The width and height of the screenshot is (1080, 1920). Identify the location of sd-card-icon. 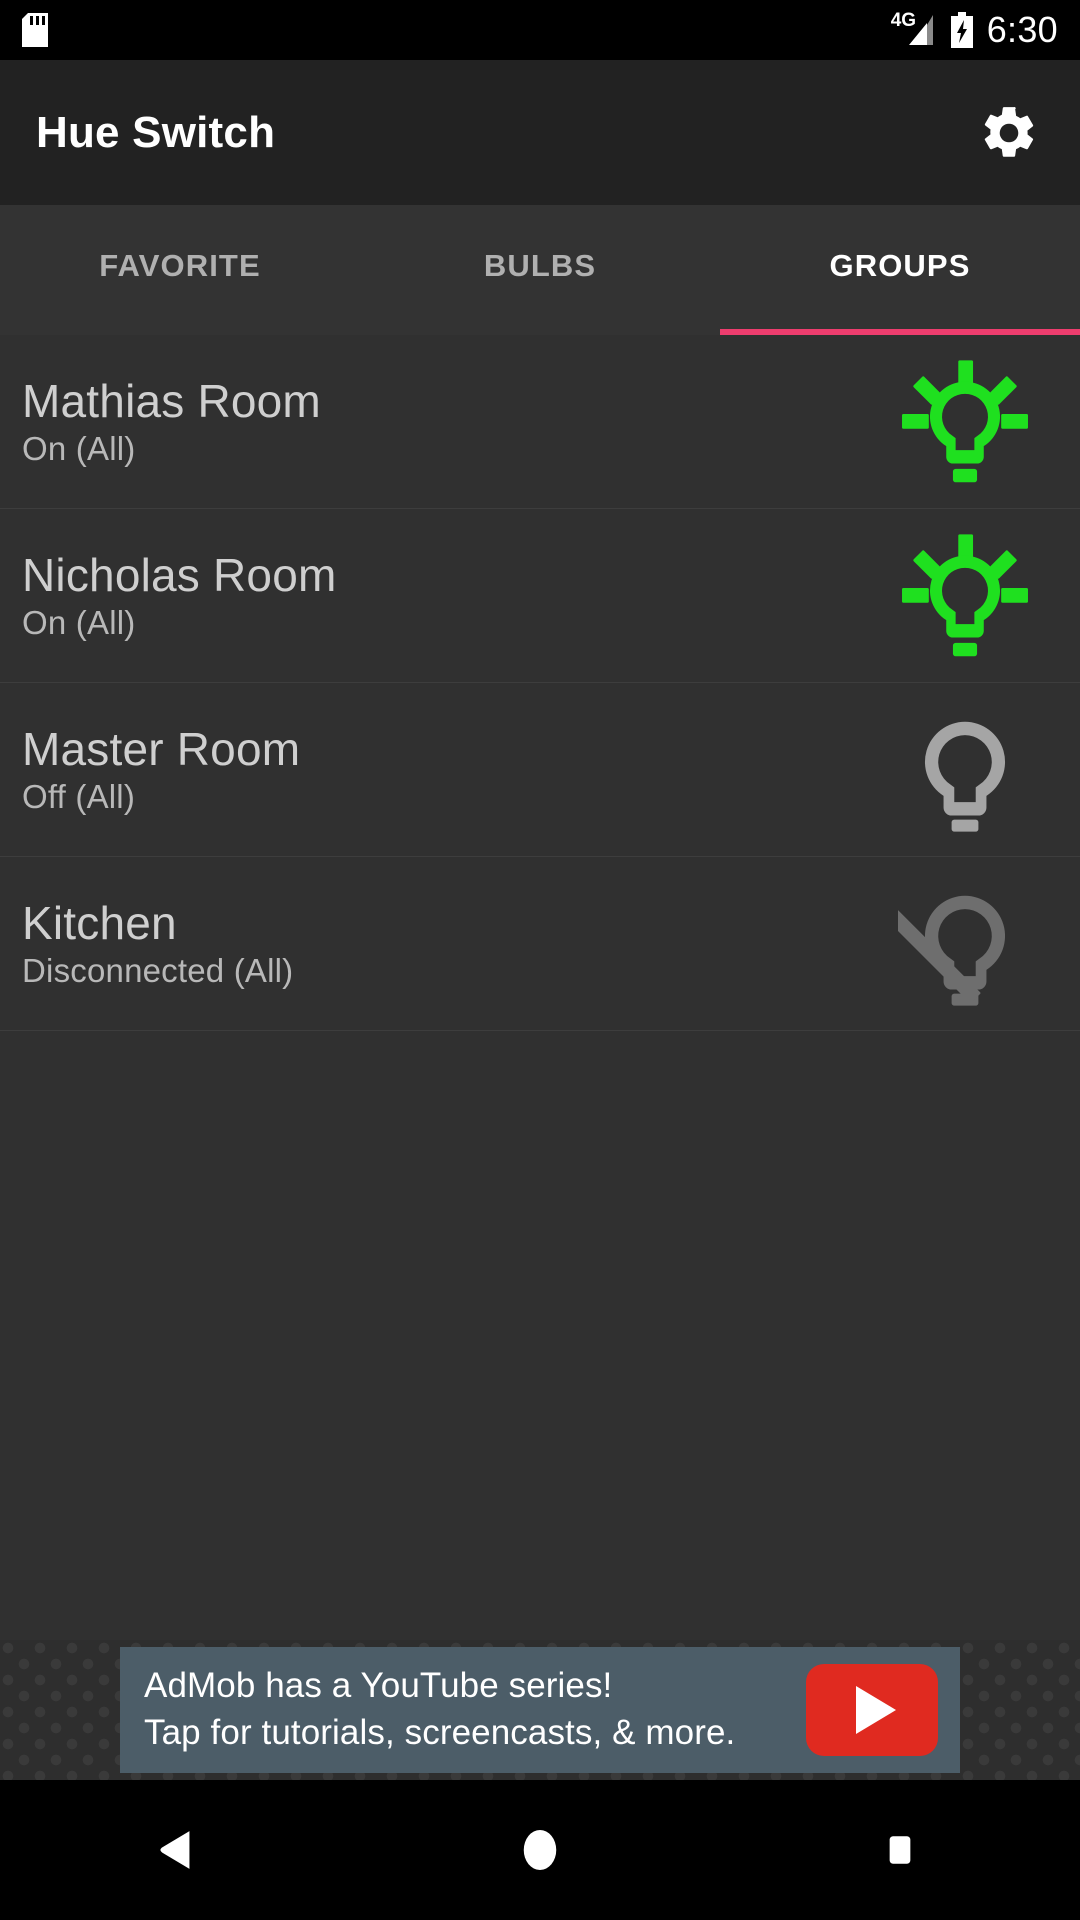
(35, 30).